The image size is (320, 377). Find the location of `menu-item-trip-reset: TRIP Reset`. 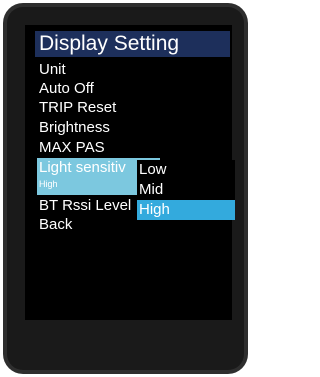

menu-item-trip-reset: TRIP Reset is located at coordinates (77, 107).